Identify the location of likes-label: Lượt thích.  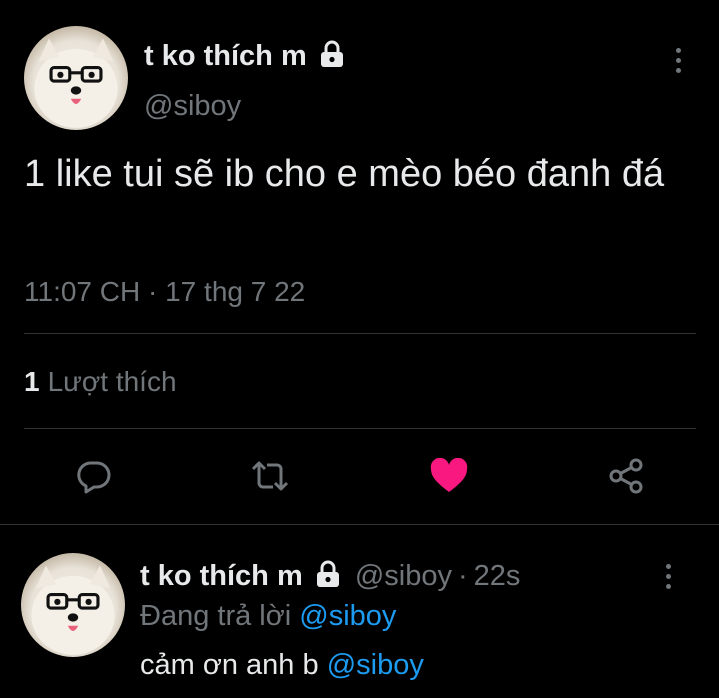
(112, 381).